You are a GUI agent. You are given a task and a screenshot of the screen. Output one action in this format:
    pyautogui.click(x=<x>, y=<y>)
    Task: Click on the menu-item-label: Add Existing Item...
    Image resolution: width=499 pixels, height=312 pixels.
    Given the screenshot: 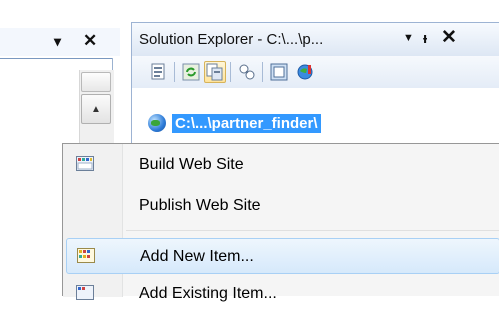 What is the action you would take?
    pyautogui.click(x=208, y=293)
    